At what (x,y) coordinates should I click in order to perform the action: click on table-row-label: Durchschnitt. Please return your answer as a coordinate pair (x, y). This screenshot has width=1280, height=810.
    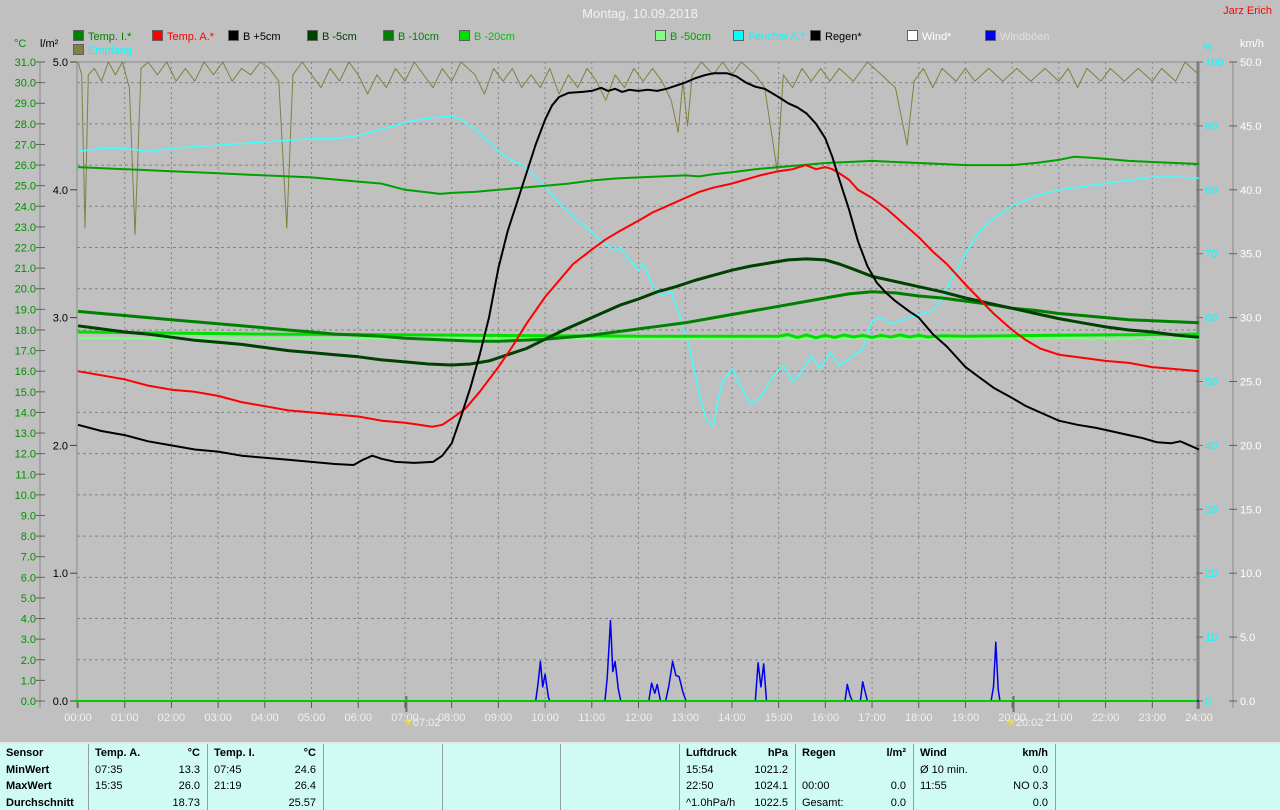
    Looking at the image, I should click on (40, 802).